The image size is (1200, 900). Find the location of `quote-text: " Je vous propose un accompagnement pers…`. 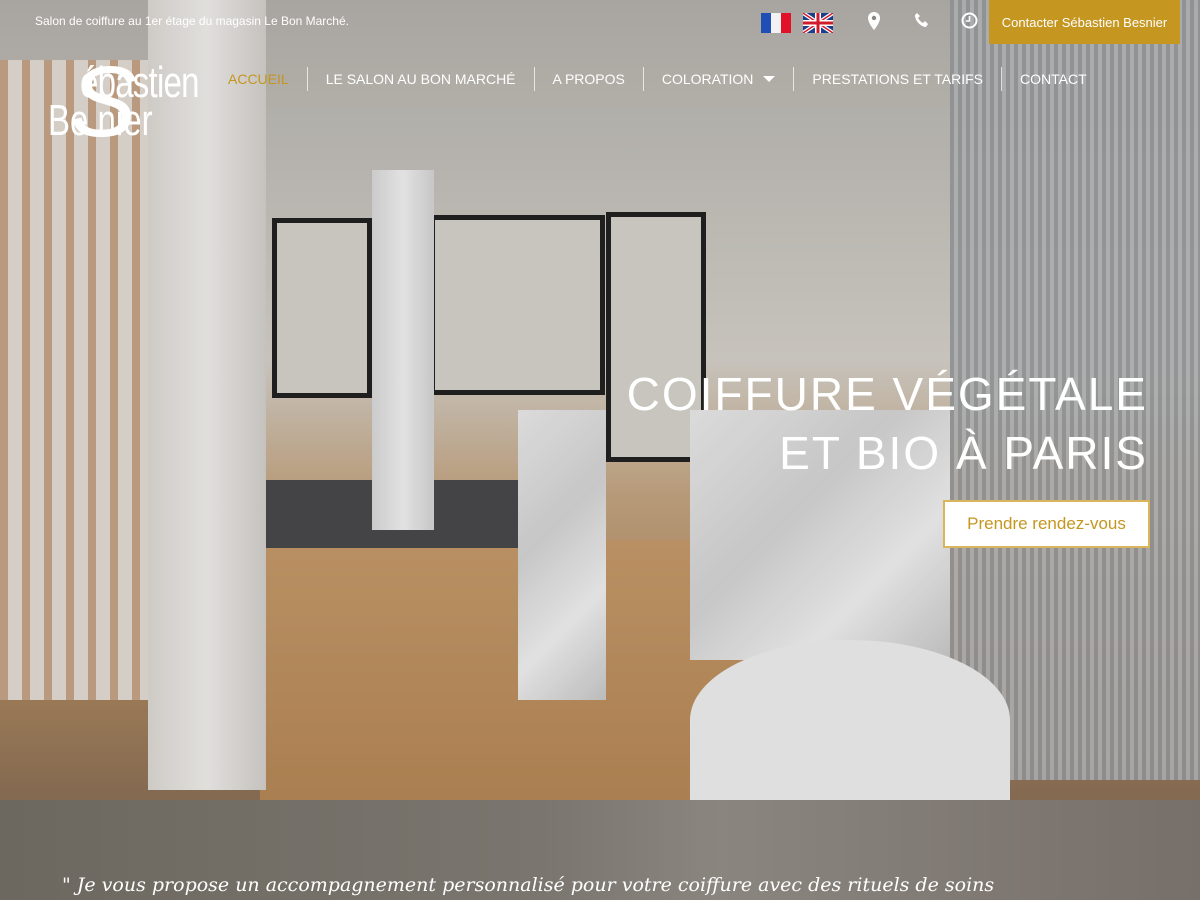

quote-text: " Je vous propose un accompagnement pers… is located at coordinates (528, 885).